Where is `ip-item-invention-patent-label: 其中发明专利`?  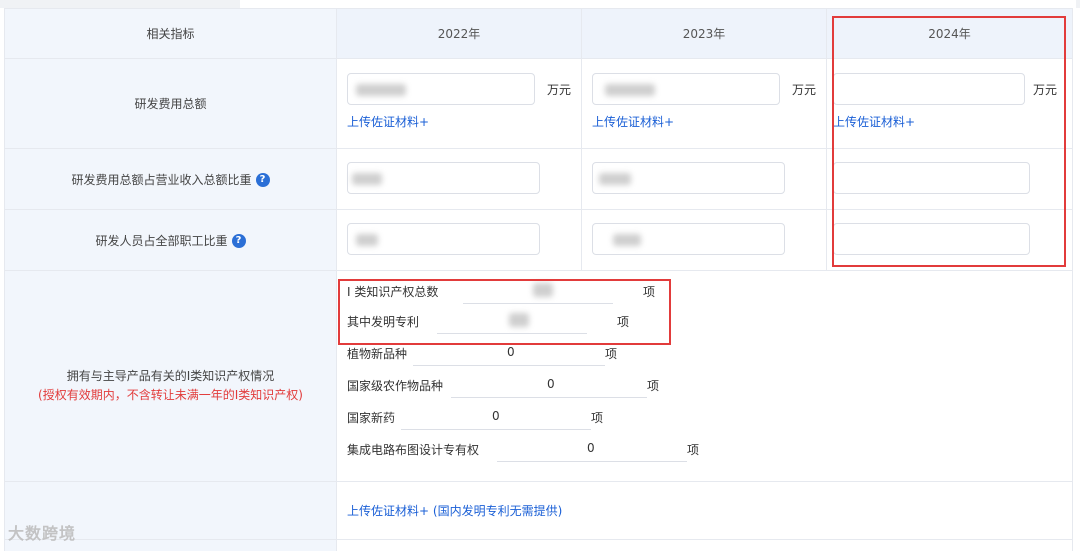
ip-item-invention-patent-label: 其中发明专利 is located at coordinates (383, 322).